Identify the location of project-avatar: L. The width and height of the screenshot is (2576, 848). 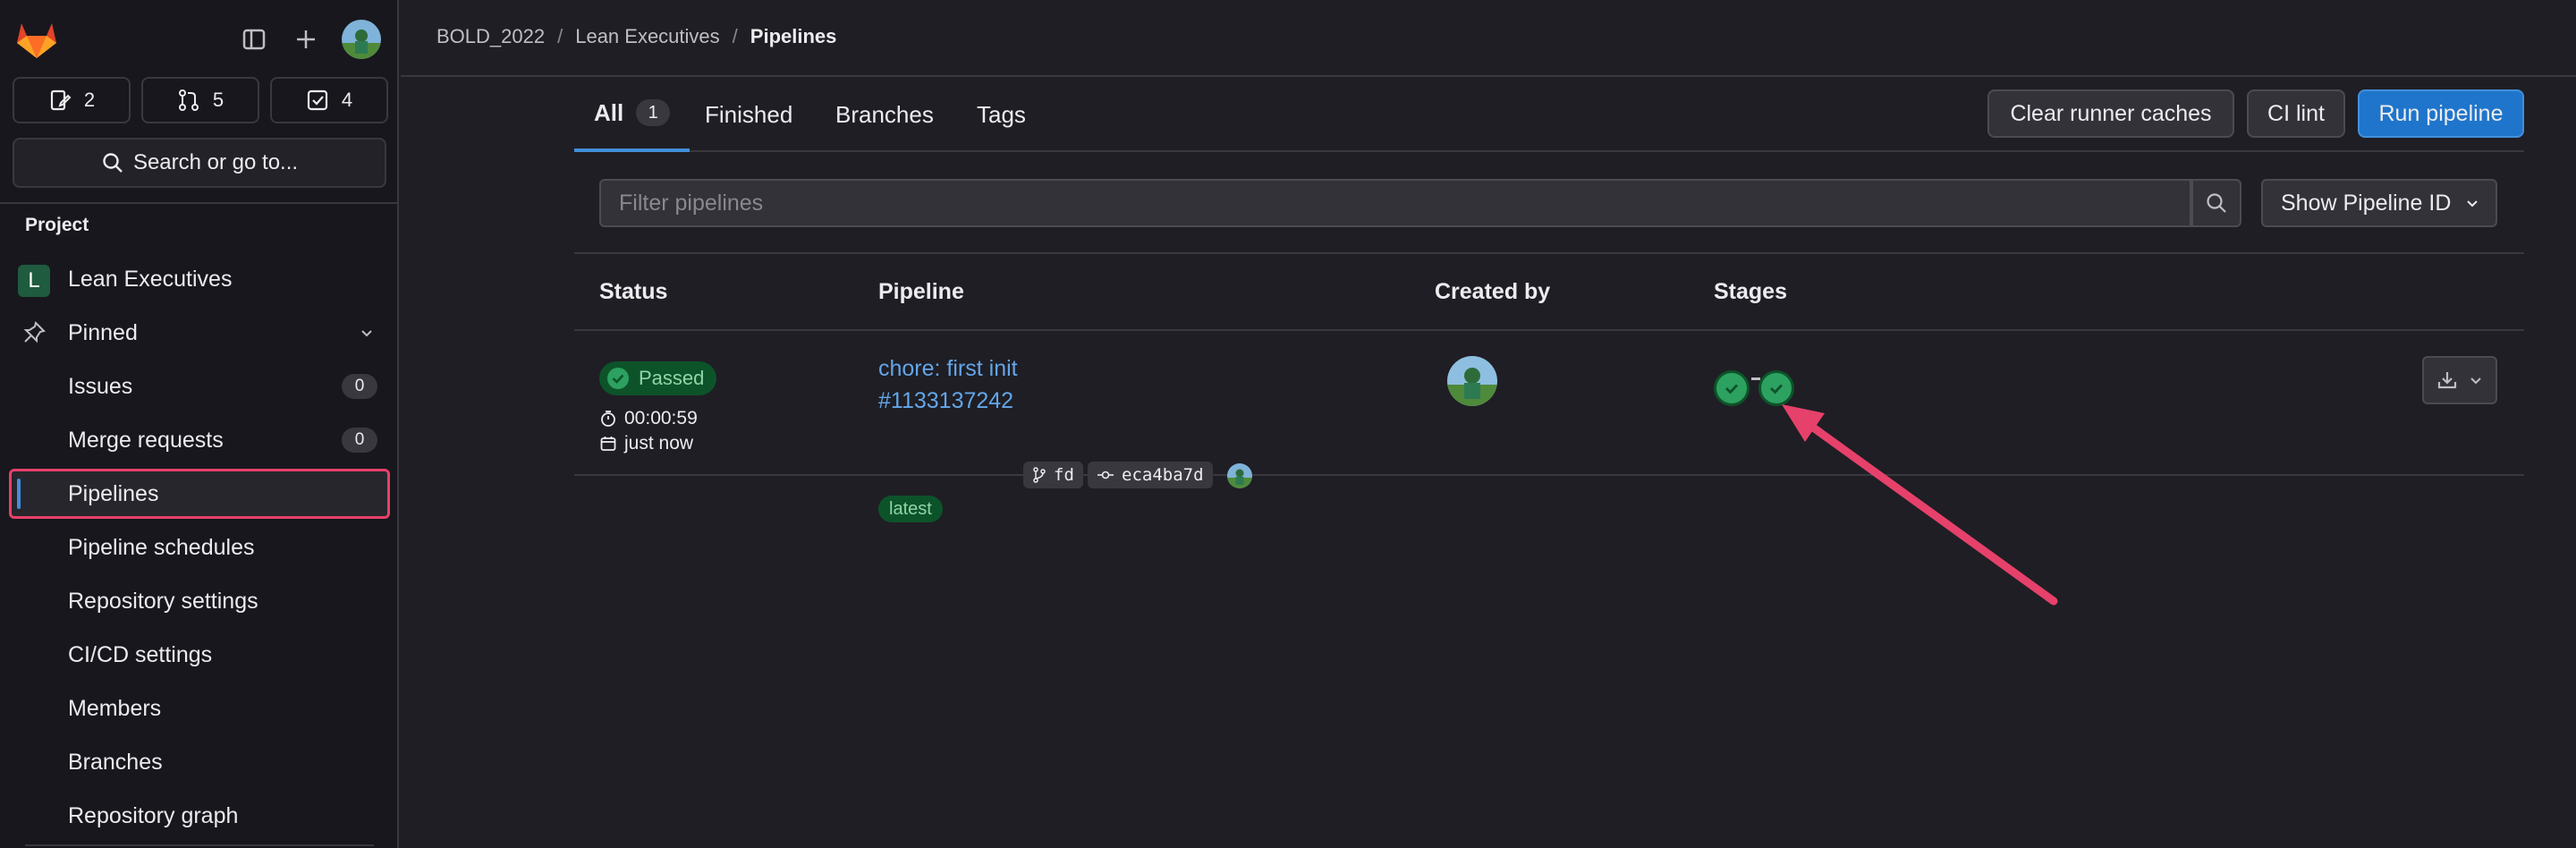
(34, 281).